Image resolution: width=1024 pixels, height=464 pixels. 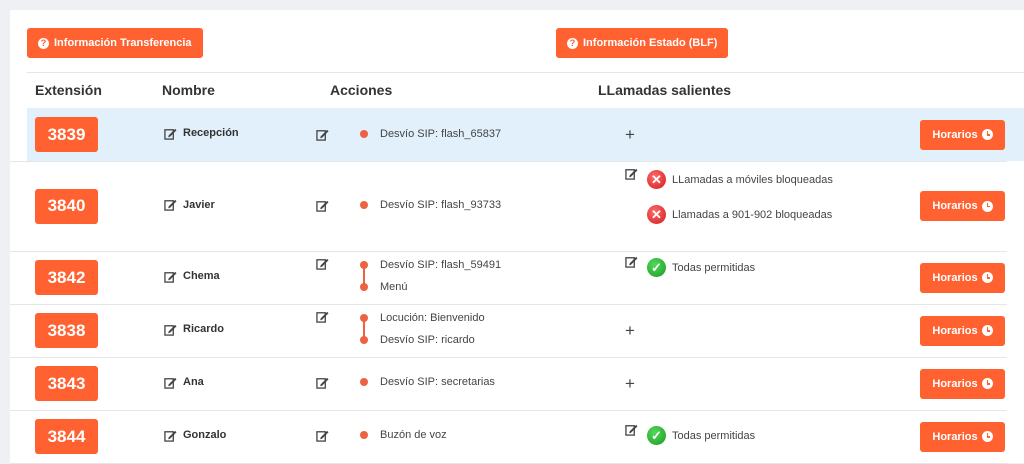 I want to click on outgoing-rule: ✕ Llamadas a 901-902 bloqueadas, so click(x=739, y=214).